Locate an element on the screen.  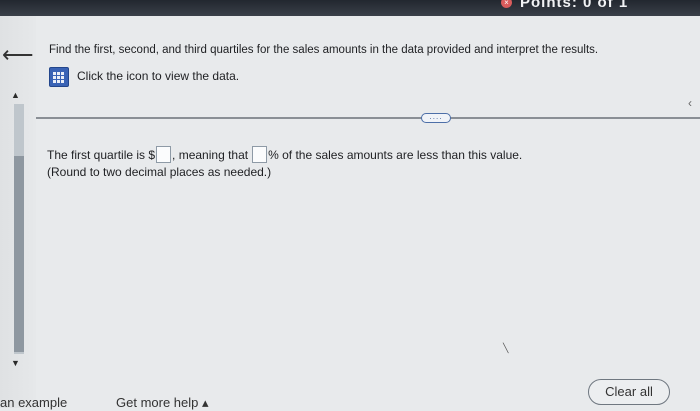
percent-input is located at coordinates (260, 154).